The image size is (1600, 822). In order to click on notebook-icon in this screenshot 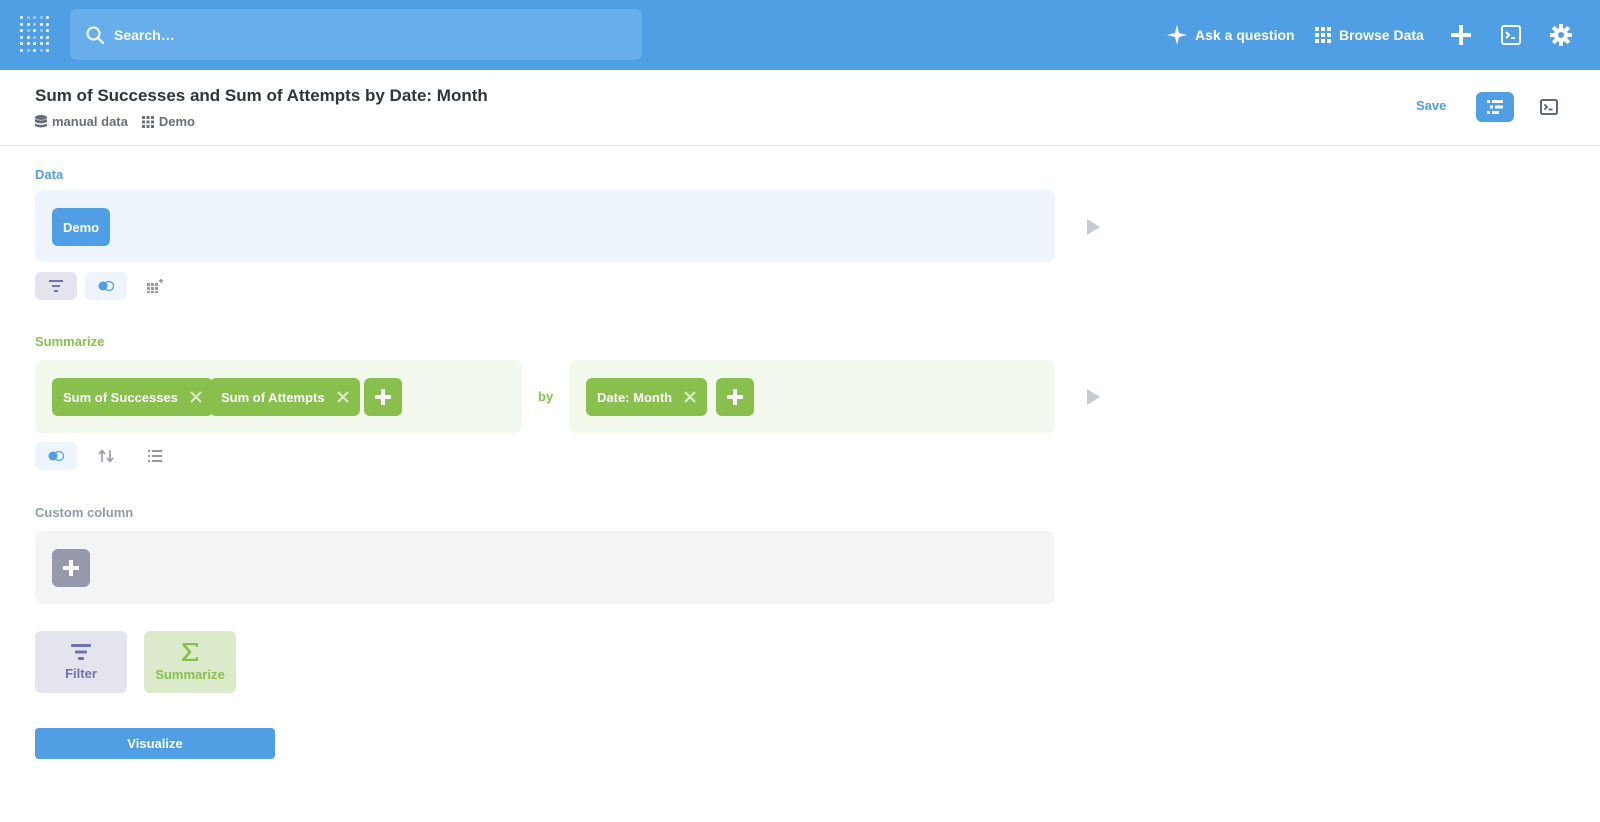, I will do `click(1495, 107)`.